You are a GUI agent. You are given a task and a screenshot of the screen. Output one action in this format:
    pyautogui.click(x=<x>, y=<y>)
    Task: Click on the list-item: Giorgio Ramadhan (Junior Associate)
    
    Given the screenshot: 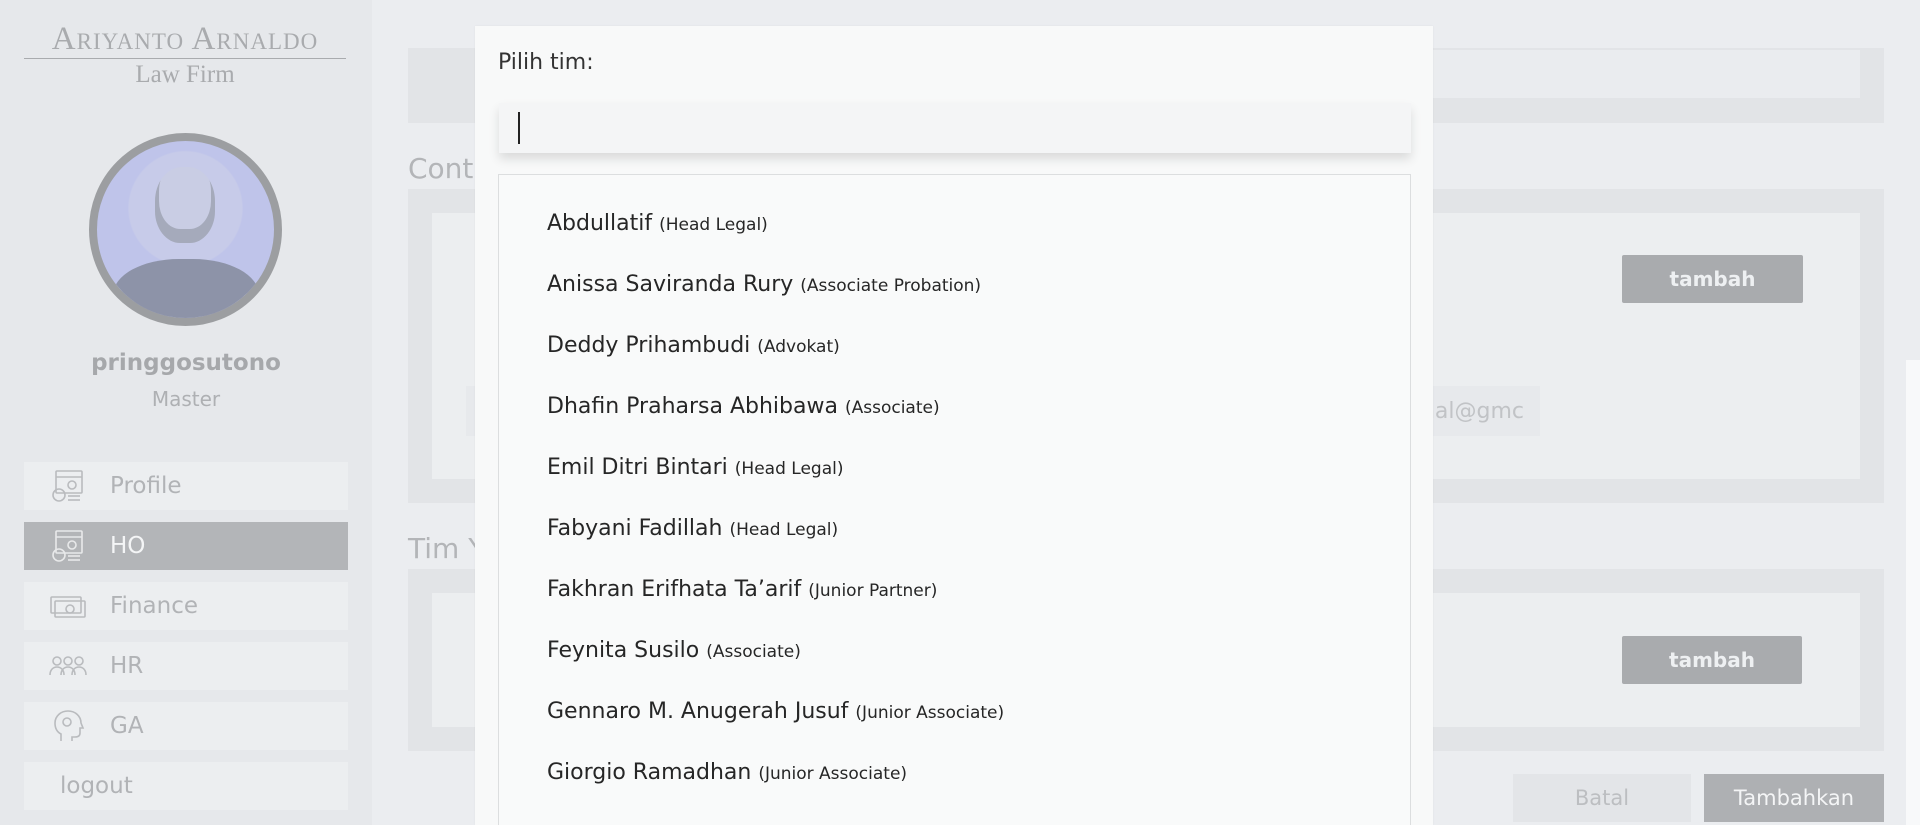 What is the action you would take?
    pyautogui.click(x=727, y=772)
    